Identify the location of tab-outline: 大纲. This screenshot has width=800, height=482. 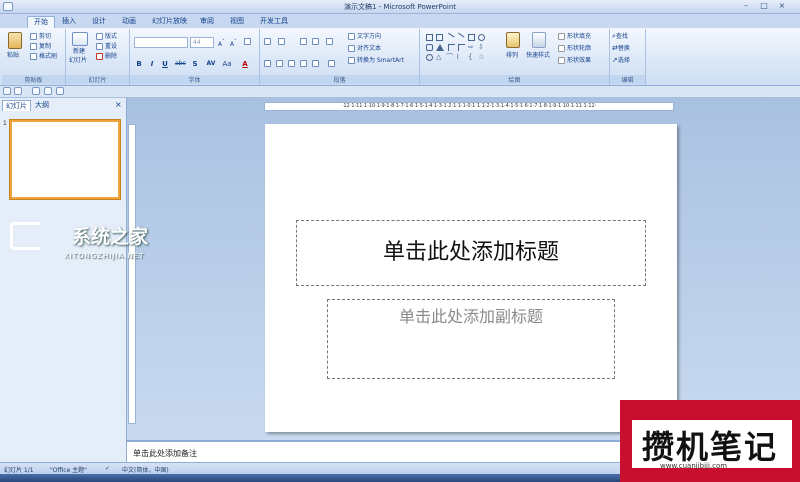
(42, 105).